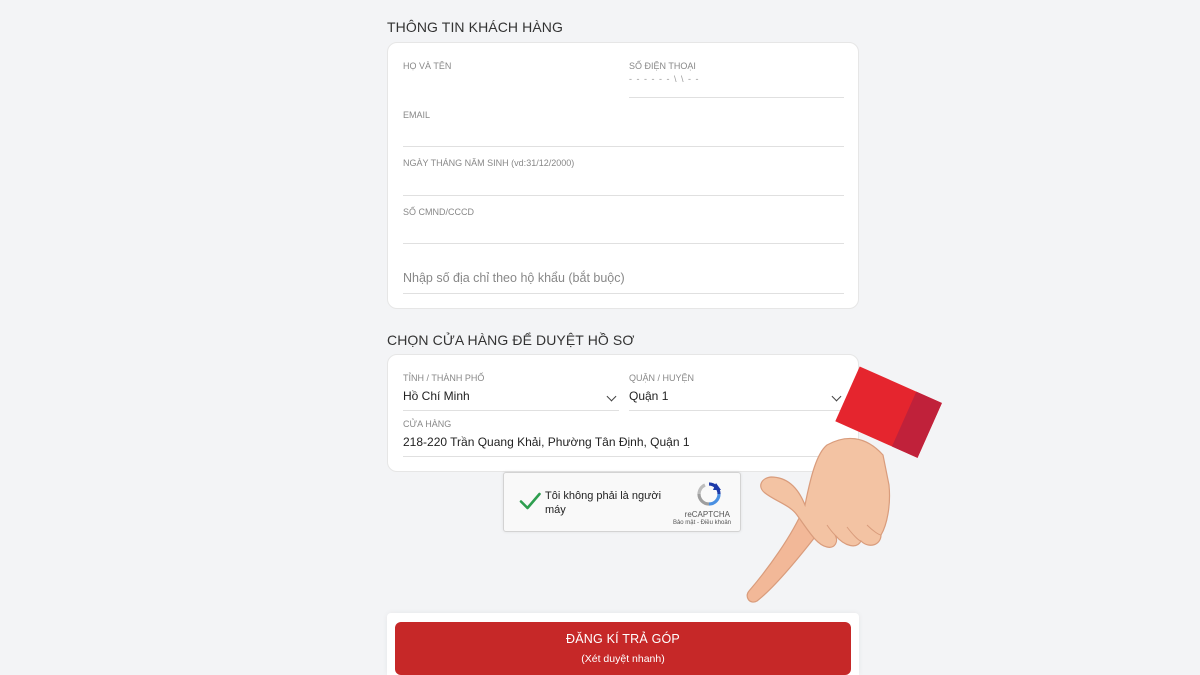 This screenshot has width=1200, height=675. I want to click on address-field: Nhập số địa chỉ theo hộ khẩu (bắt buộc), so click(623, 279).